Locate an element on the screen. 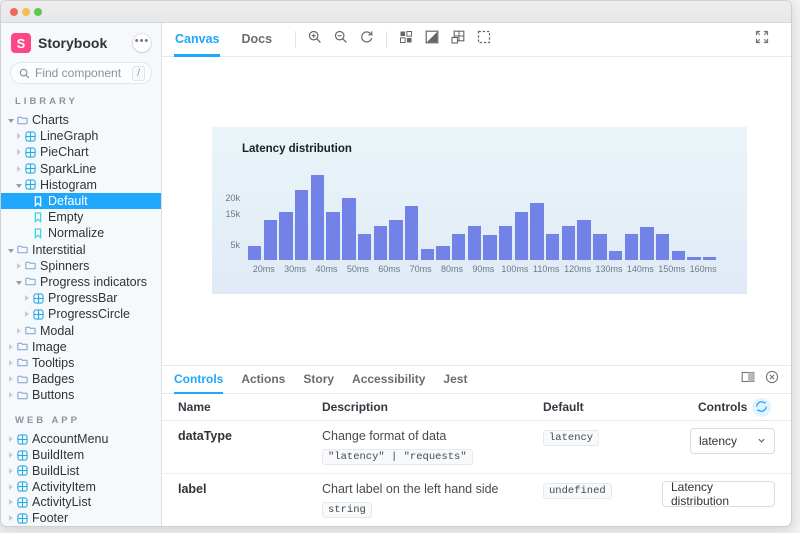 This screenshot has height=533, width=800. expand-icon is located at coordinates (762, 39).